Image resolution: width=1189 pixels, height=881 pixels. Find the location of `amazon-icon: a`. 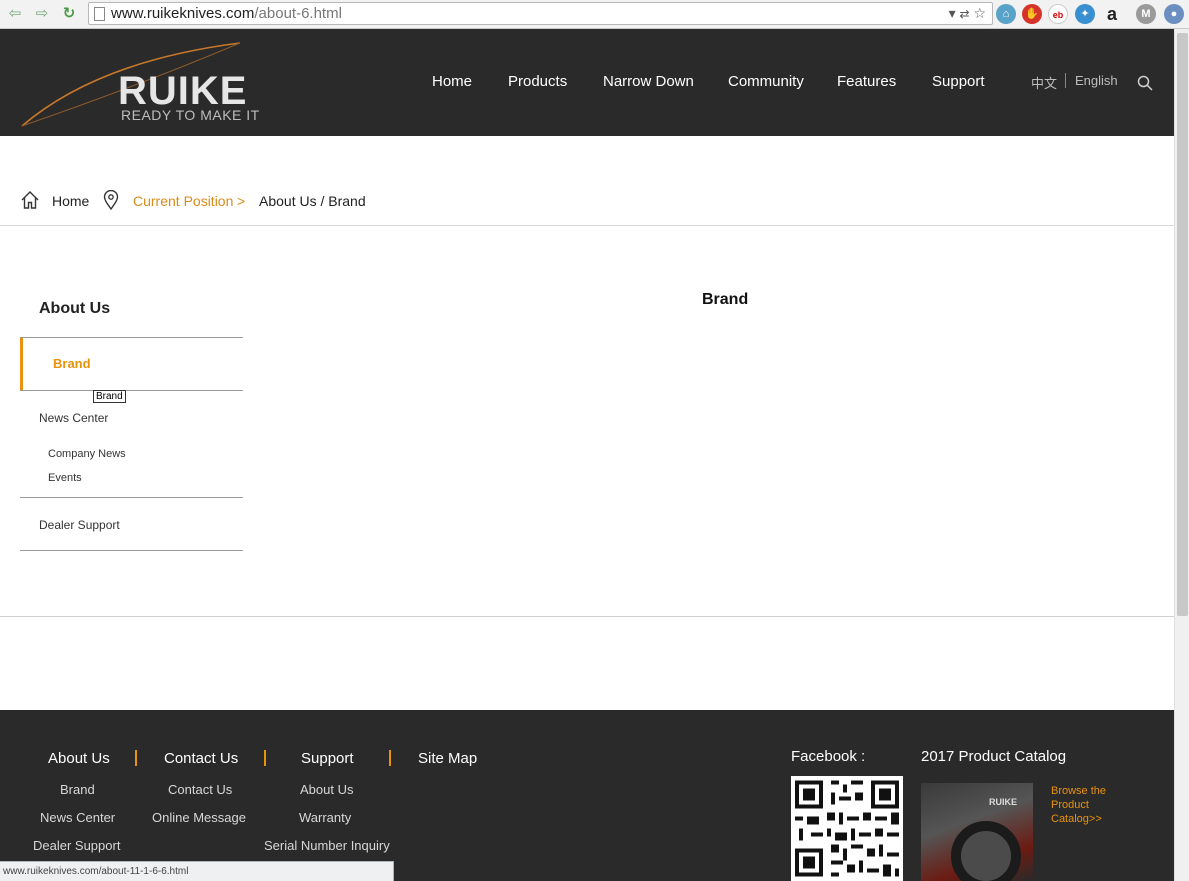

amazon-icon: a is located at coordinates (1112, 14).